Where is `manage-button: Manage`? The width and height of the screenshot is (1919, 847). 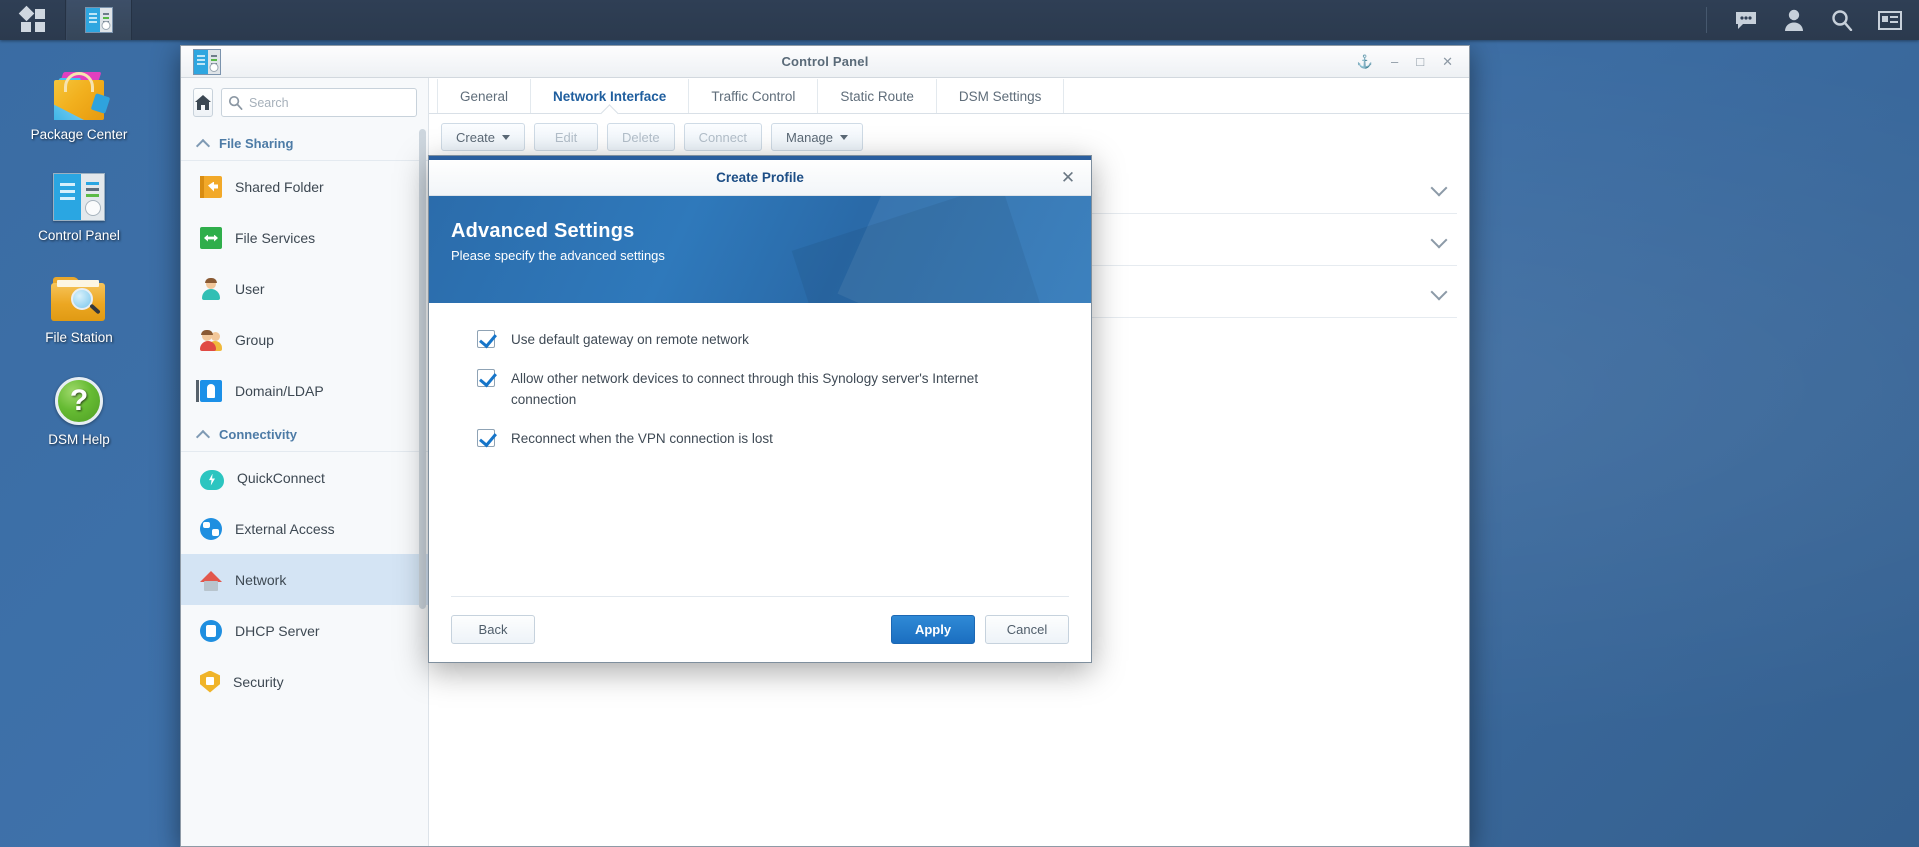
manage-button: Manage is located at coordinates (817, 137).